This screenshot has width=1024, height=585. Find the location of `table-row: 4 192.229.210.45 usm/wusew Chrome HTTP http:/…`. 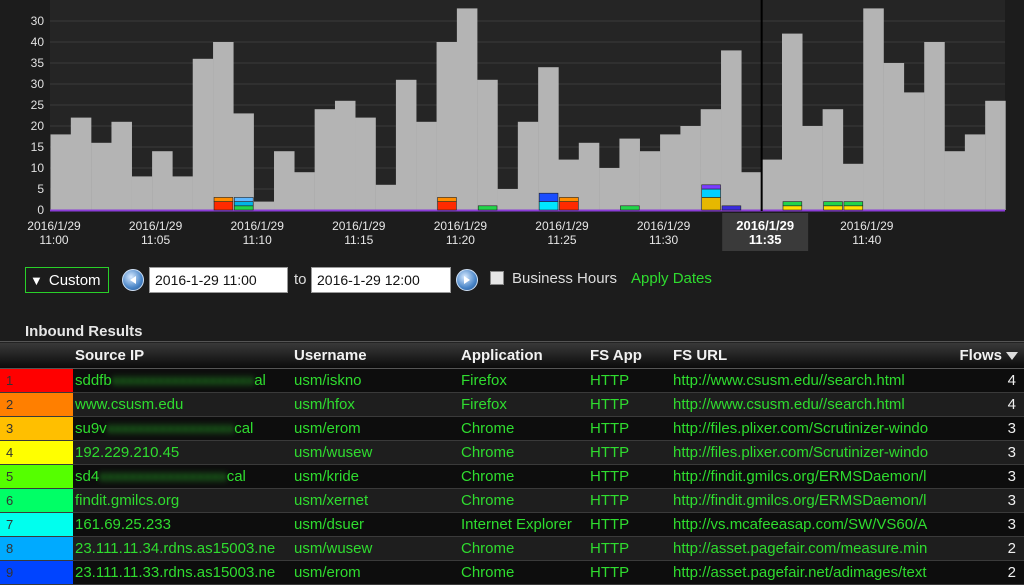

table-row: 4 192.229.210.45 usm/wusew Chrome HTTP http:/… is located at coordinates (512, 452).